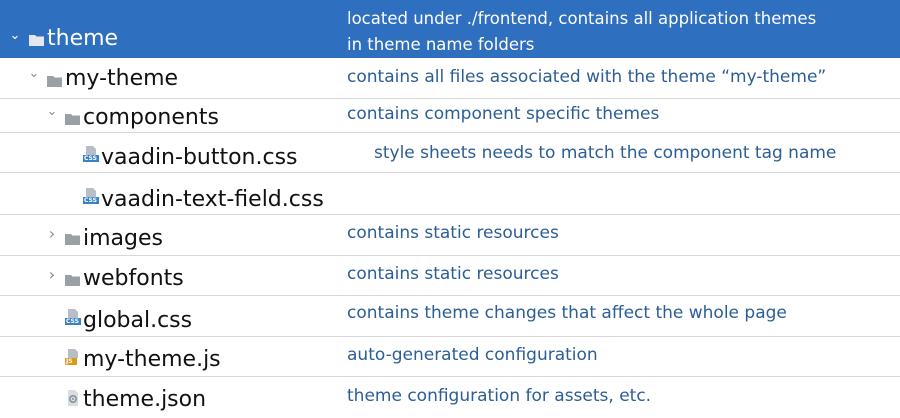  What do you see at coordinates (73, 400) in the screenshot?
I see `json-file-icon` at bounding box center [73, 400].